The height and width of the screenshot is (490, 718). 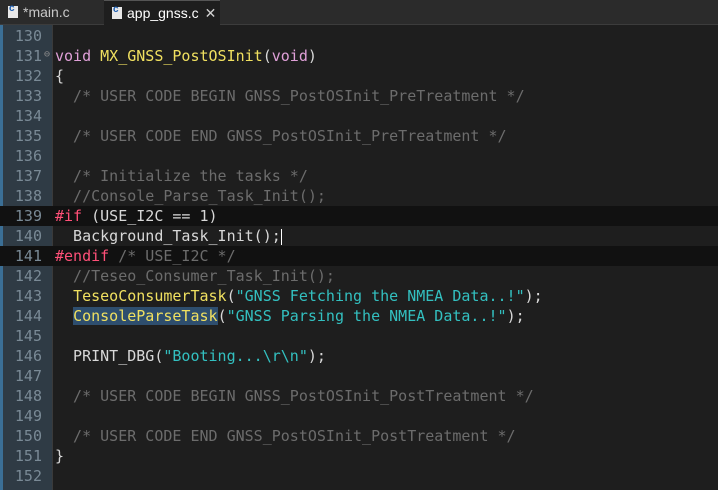 I want to click on tab-main-c: *main.c, so click(x=52, y=12).